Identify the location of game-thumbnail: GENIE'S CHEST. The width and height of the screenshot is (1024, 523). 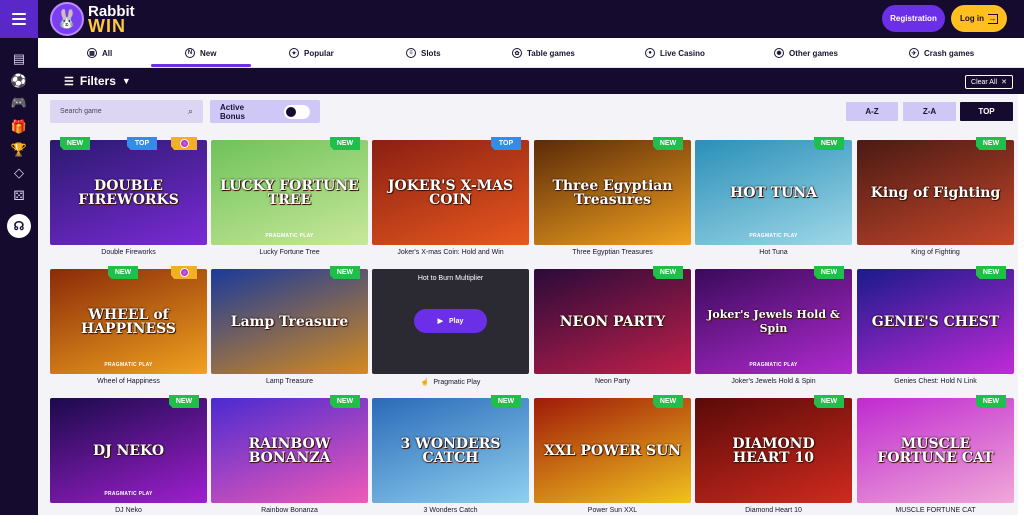
(935, 321).